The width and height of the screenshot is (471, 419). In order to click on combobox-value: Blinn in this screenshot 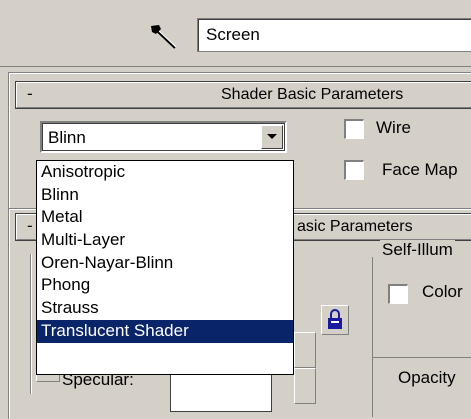, I will do `click(67, 137)`.